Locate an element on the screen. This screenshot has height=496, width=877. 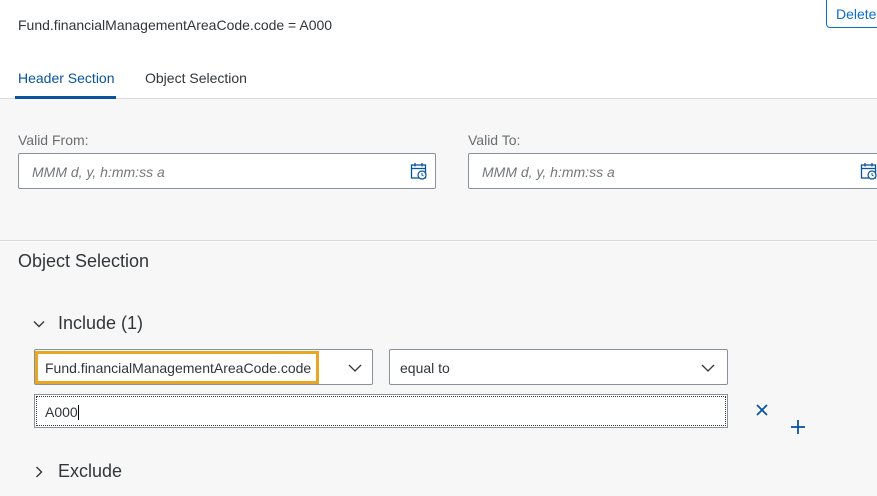
delete-button: Delete is located at coordinates (851, 14).